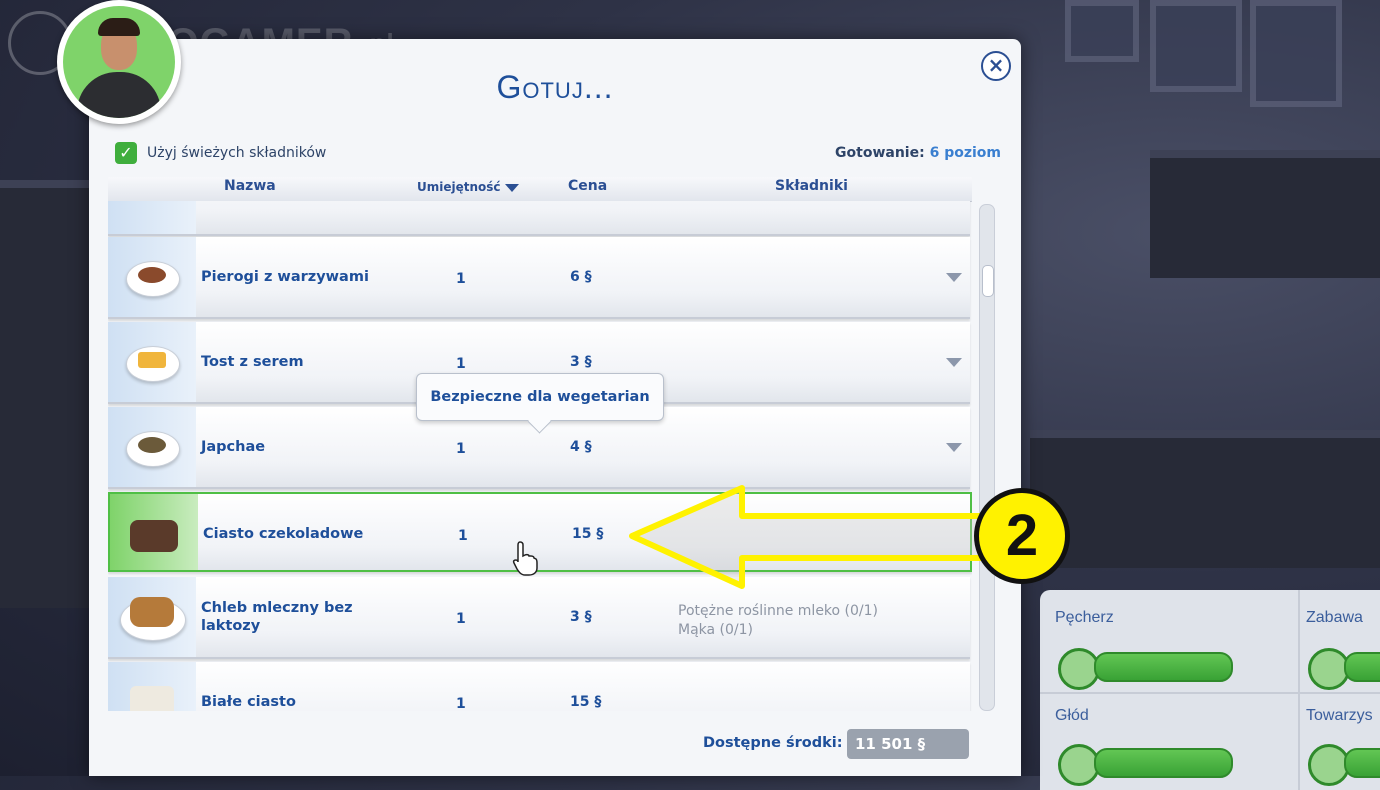 This screenshot has width=1380, height=790. I want to click on hand-cursor-icon, so click(525, 558).